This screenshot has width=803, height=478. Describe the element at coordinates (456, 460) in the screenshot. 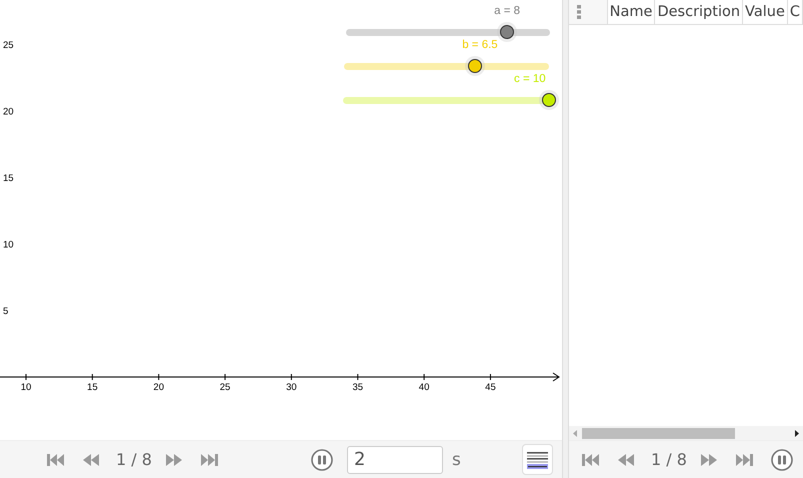

I see `unit-label: s` at that location.